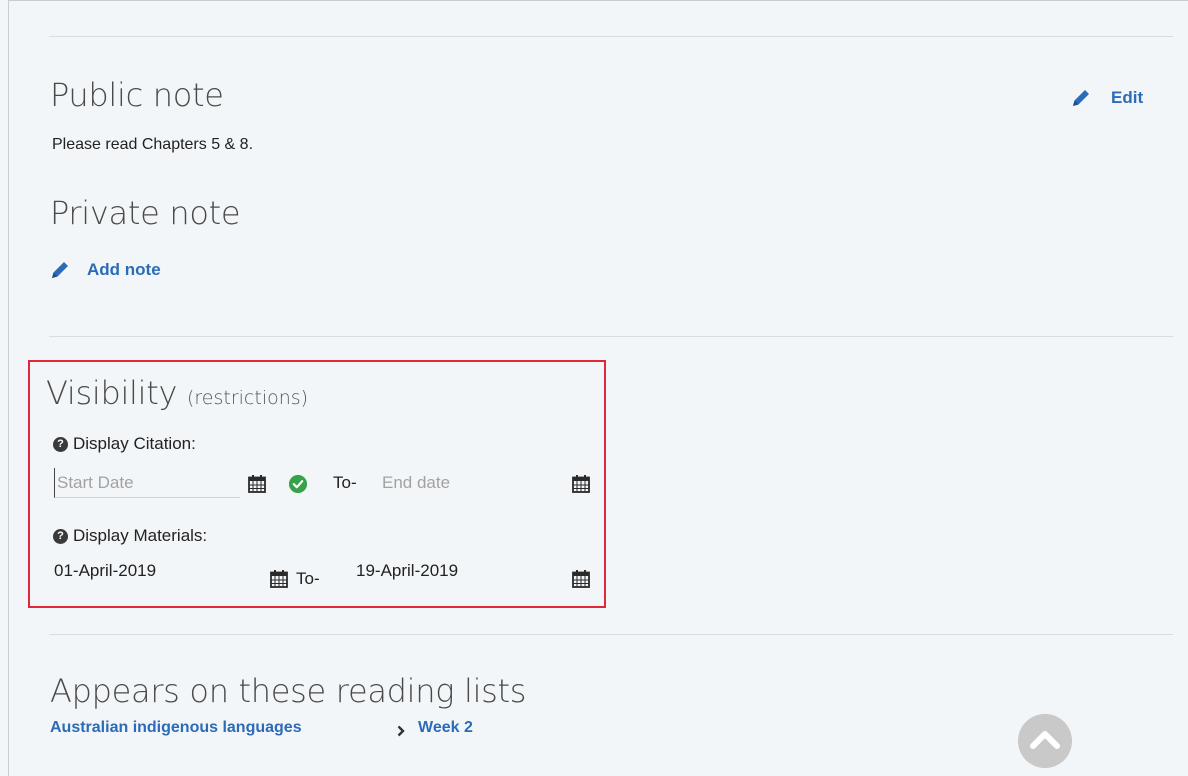 The image size is (1188, 776). Describe the element at coordinates (248, 398) in the screenshot. I see `visibility-subtitle: (restrictions)` at that location.